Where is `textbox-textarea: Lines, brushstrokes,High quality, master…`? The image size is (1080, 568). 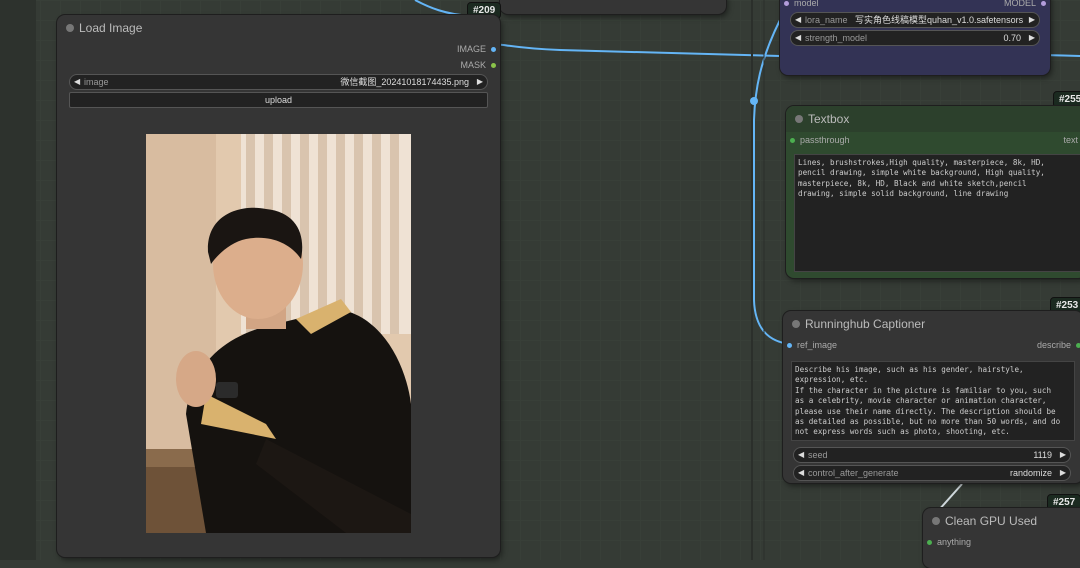
textbox-textarea: Lines, brushstrokes,High quality, master… is located at coordinates (937, 213).